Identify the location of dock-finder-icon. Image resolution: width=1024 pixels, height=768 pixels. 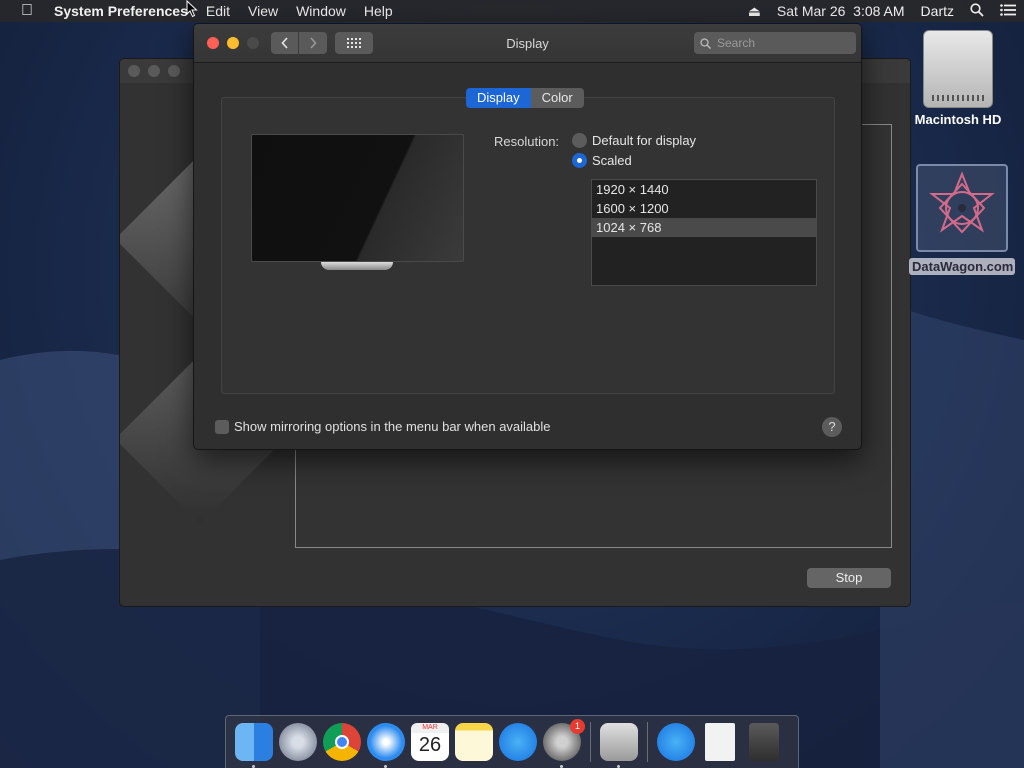
(254, 745).